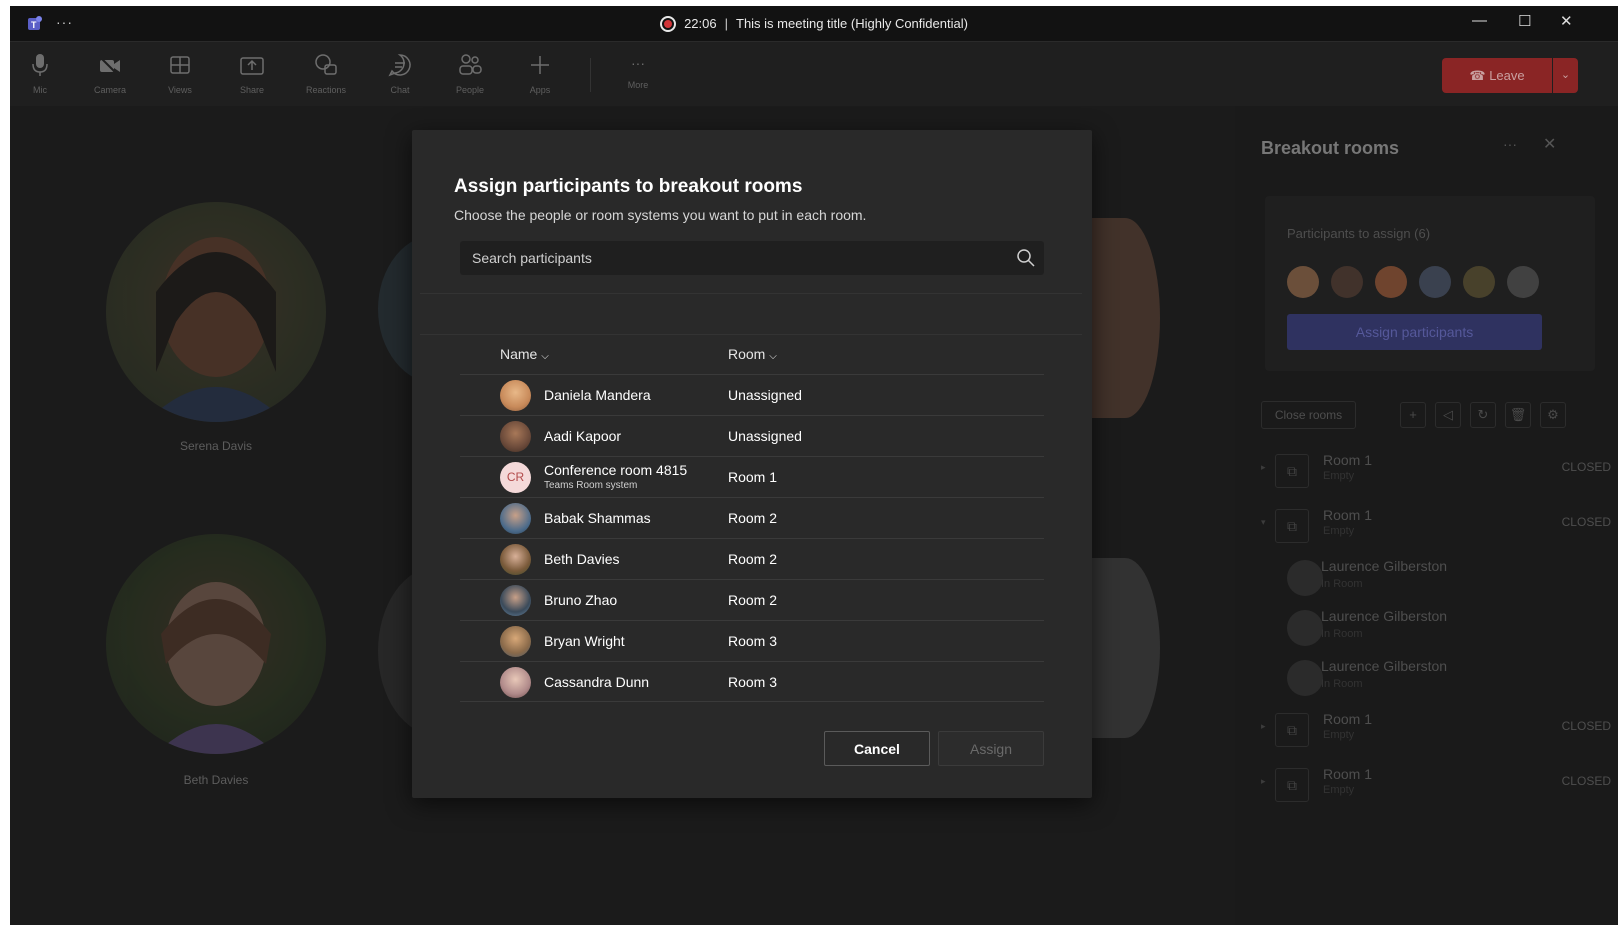 Image resolution: width=1618 pixels, height=925 pixels. What do you see at coordinates (638, 85) in the screenshot?
I see `more-label: More` at bounding box center [638, 85].